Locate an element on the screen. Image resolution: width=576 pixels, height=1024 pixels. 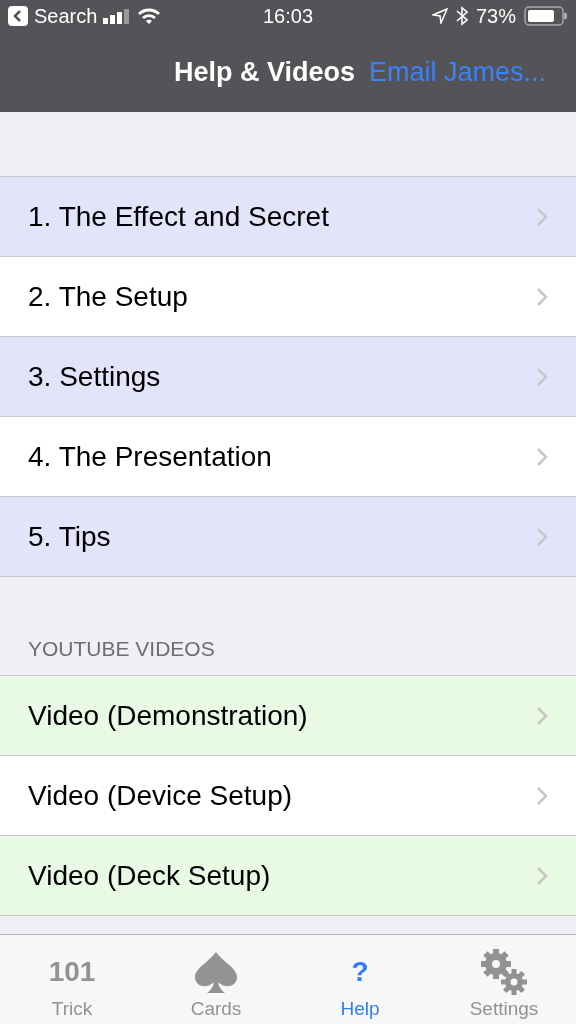
back-label: Search is located at coordinates (66, 16).